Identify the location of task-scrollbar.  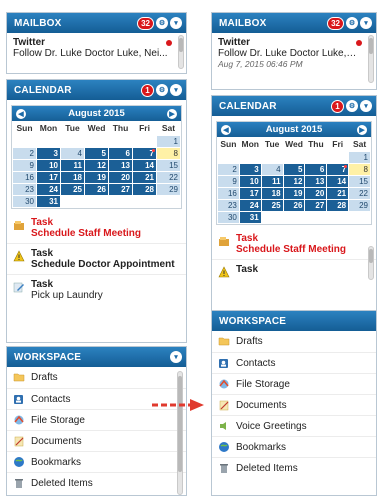
(371, 263).